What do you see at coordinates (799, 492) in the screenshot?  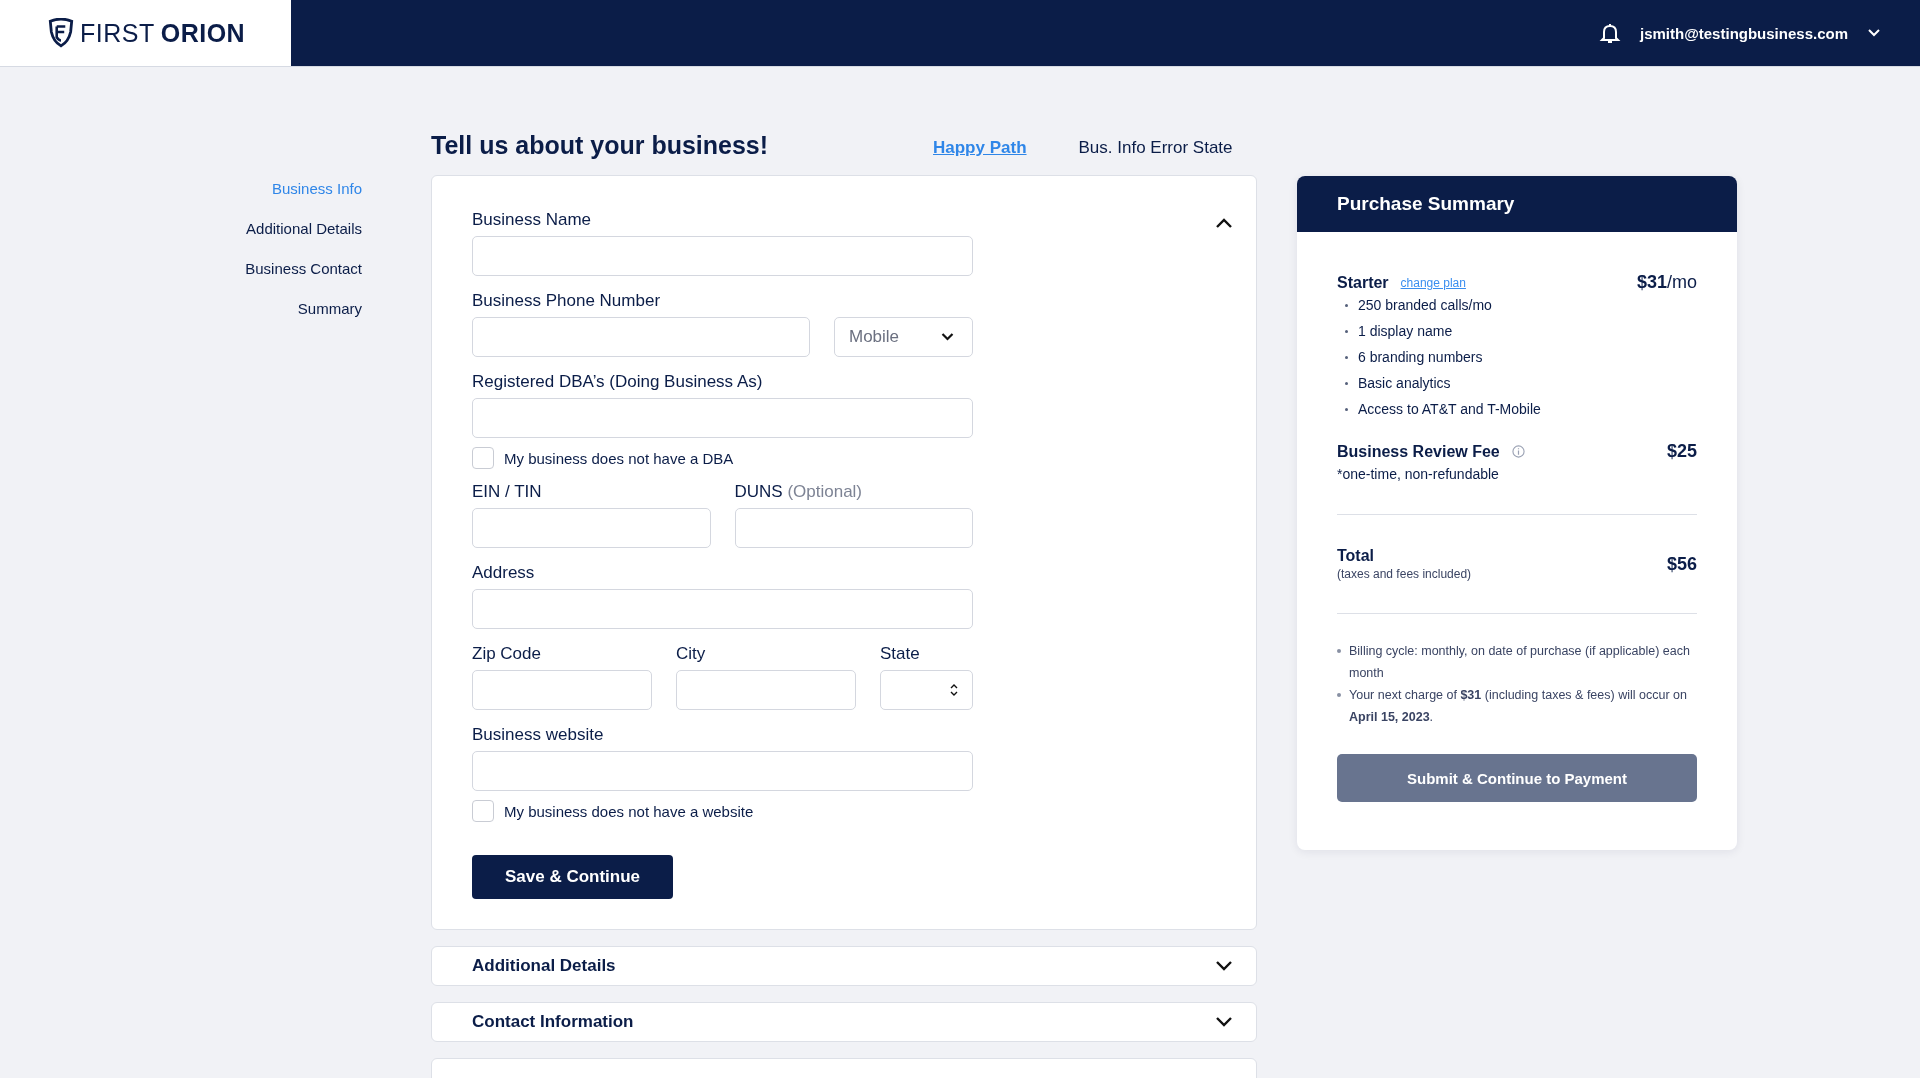 I see `field-label: DUNS (Optional)` at bounding box center [799, 492].